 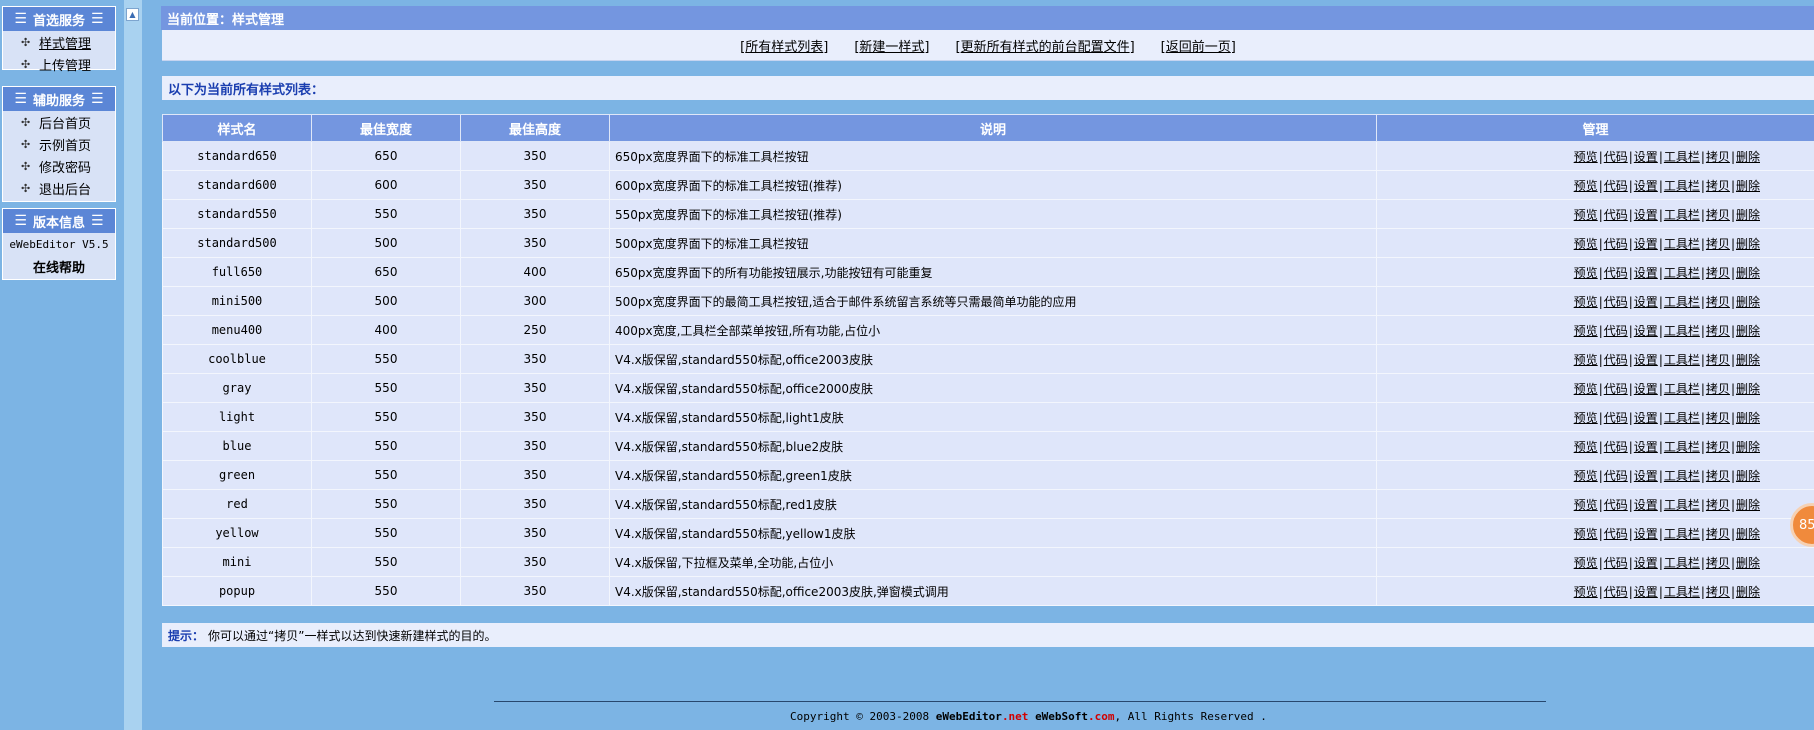 I want to click on sidebar-item-admin-home: ✣ 后台首页, so click(x=59, y=122).